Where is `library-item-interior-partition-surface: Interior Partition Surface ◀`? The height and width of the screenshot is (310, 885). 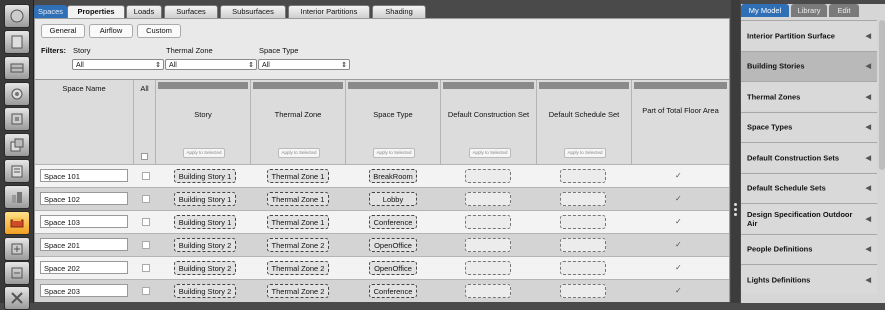 library-item-interior-partition-surface: Interior Partition Surface ◀ is located at coordinates (809, 35).